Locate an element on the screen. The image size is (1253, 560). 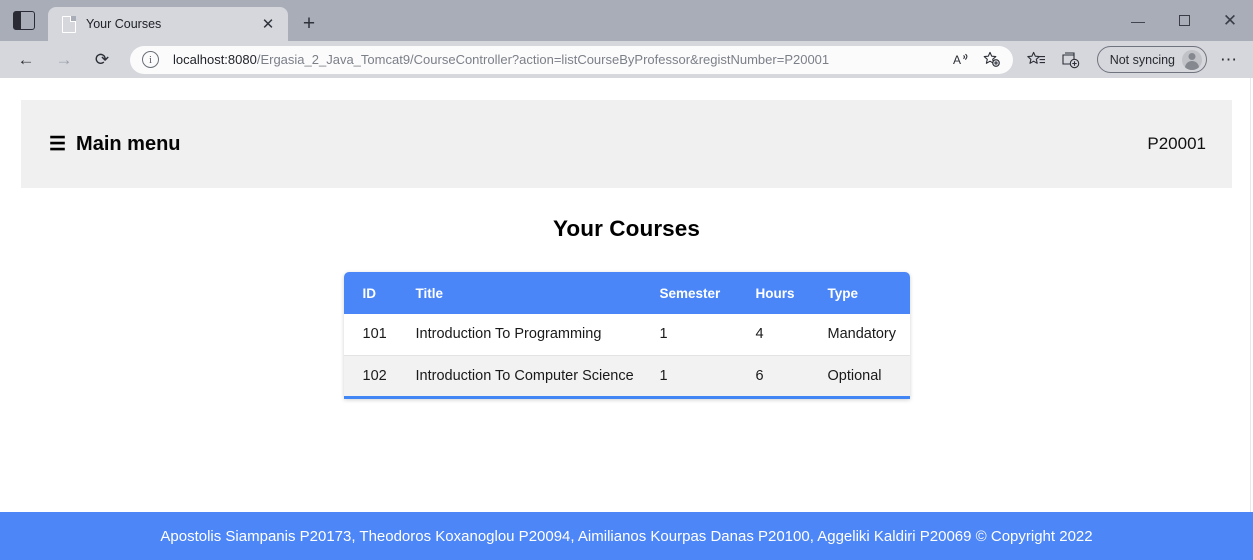
maximize-icon is located at coordinates (1184, 20).